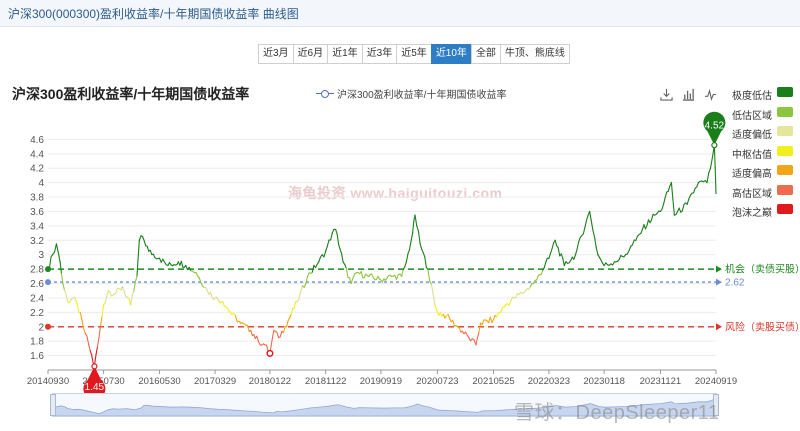 Image resolution: width=800 pixels, height=431 pixels. I want to click on y-tick-label: 1.6, so click(37, 356).